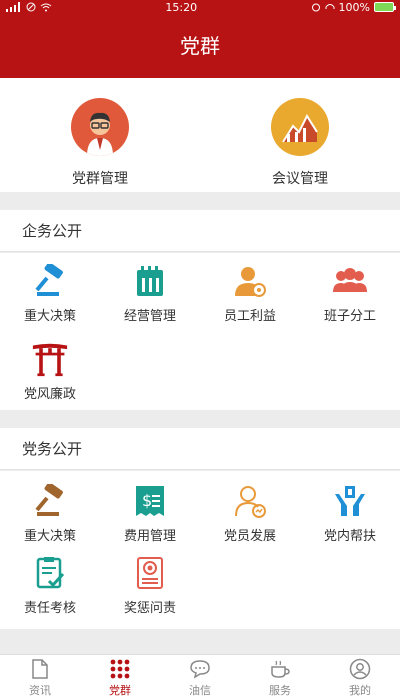 The width and height of the screenshot is (400, 700). I want to click on grid-item-label: 党员发展, so click(249, 536).